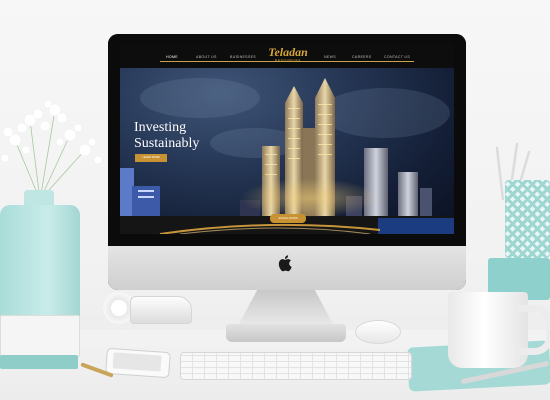  What do you see at coordinates (534, 330) in the screenshot?
I see `mug-handle` at bounding box center [534, 330].